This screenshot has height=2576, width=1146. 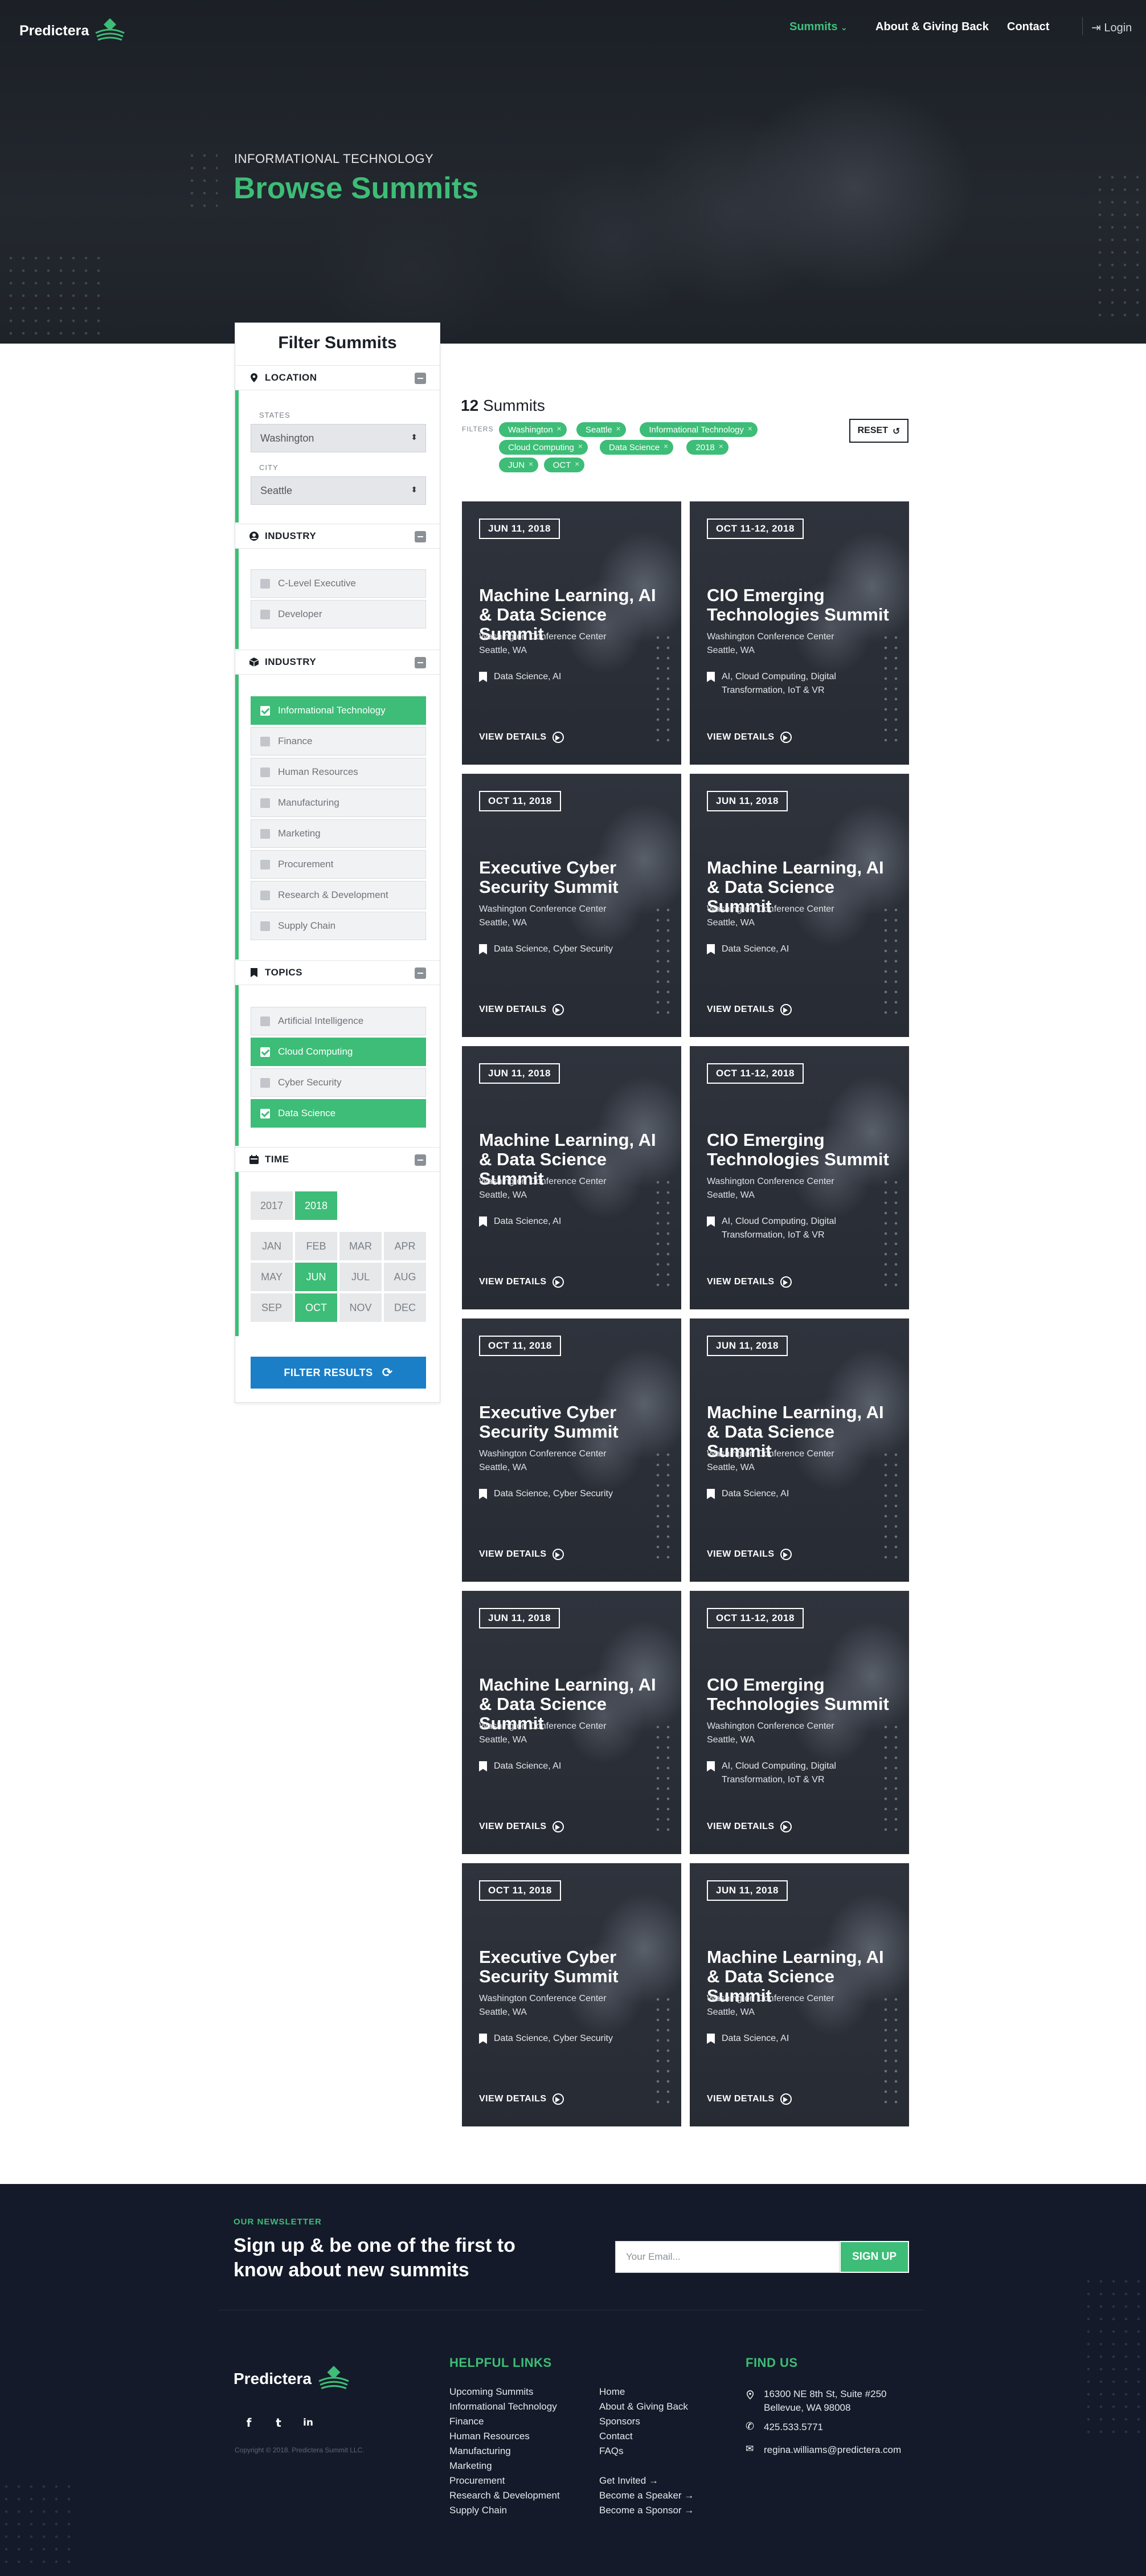 I want to click on footer-cta-link: Get Invited →, so click(x=628, y=2481).